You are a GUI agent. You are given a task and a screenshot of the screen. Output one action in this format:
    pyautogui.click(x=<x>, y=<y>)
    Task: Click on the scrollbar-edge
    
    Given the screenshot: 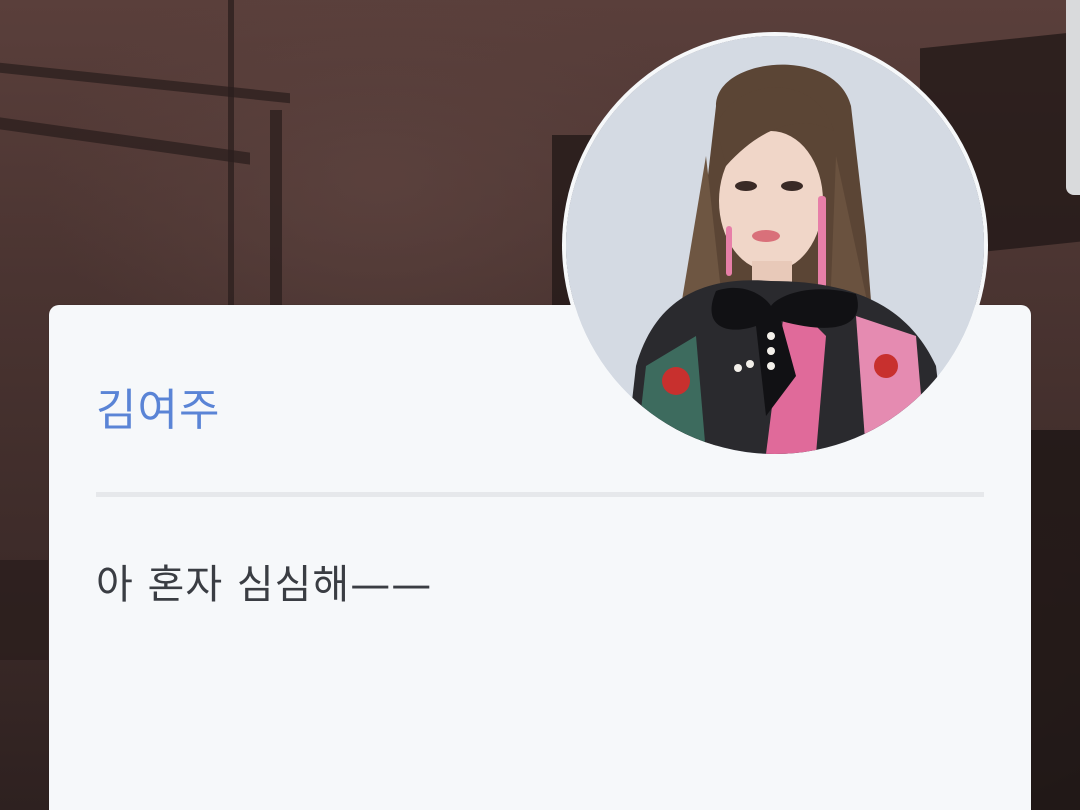 What is the action you would take?
    pyautogui.click(x=1073, y=97)
    